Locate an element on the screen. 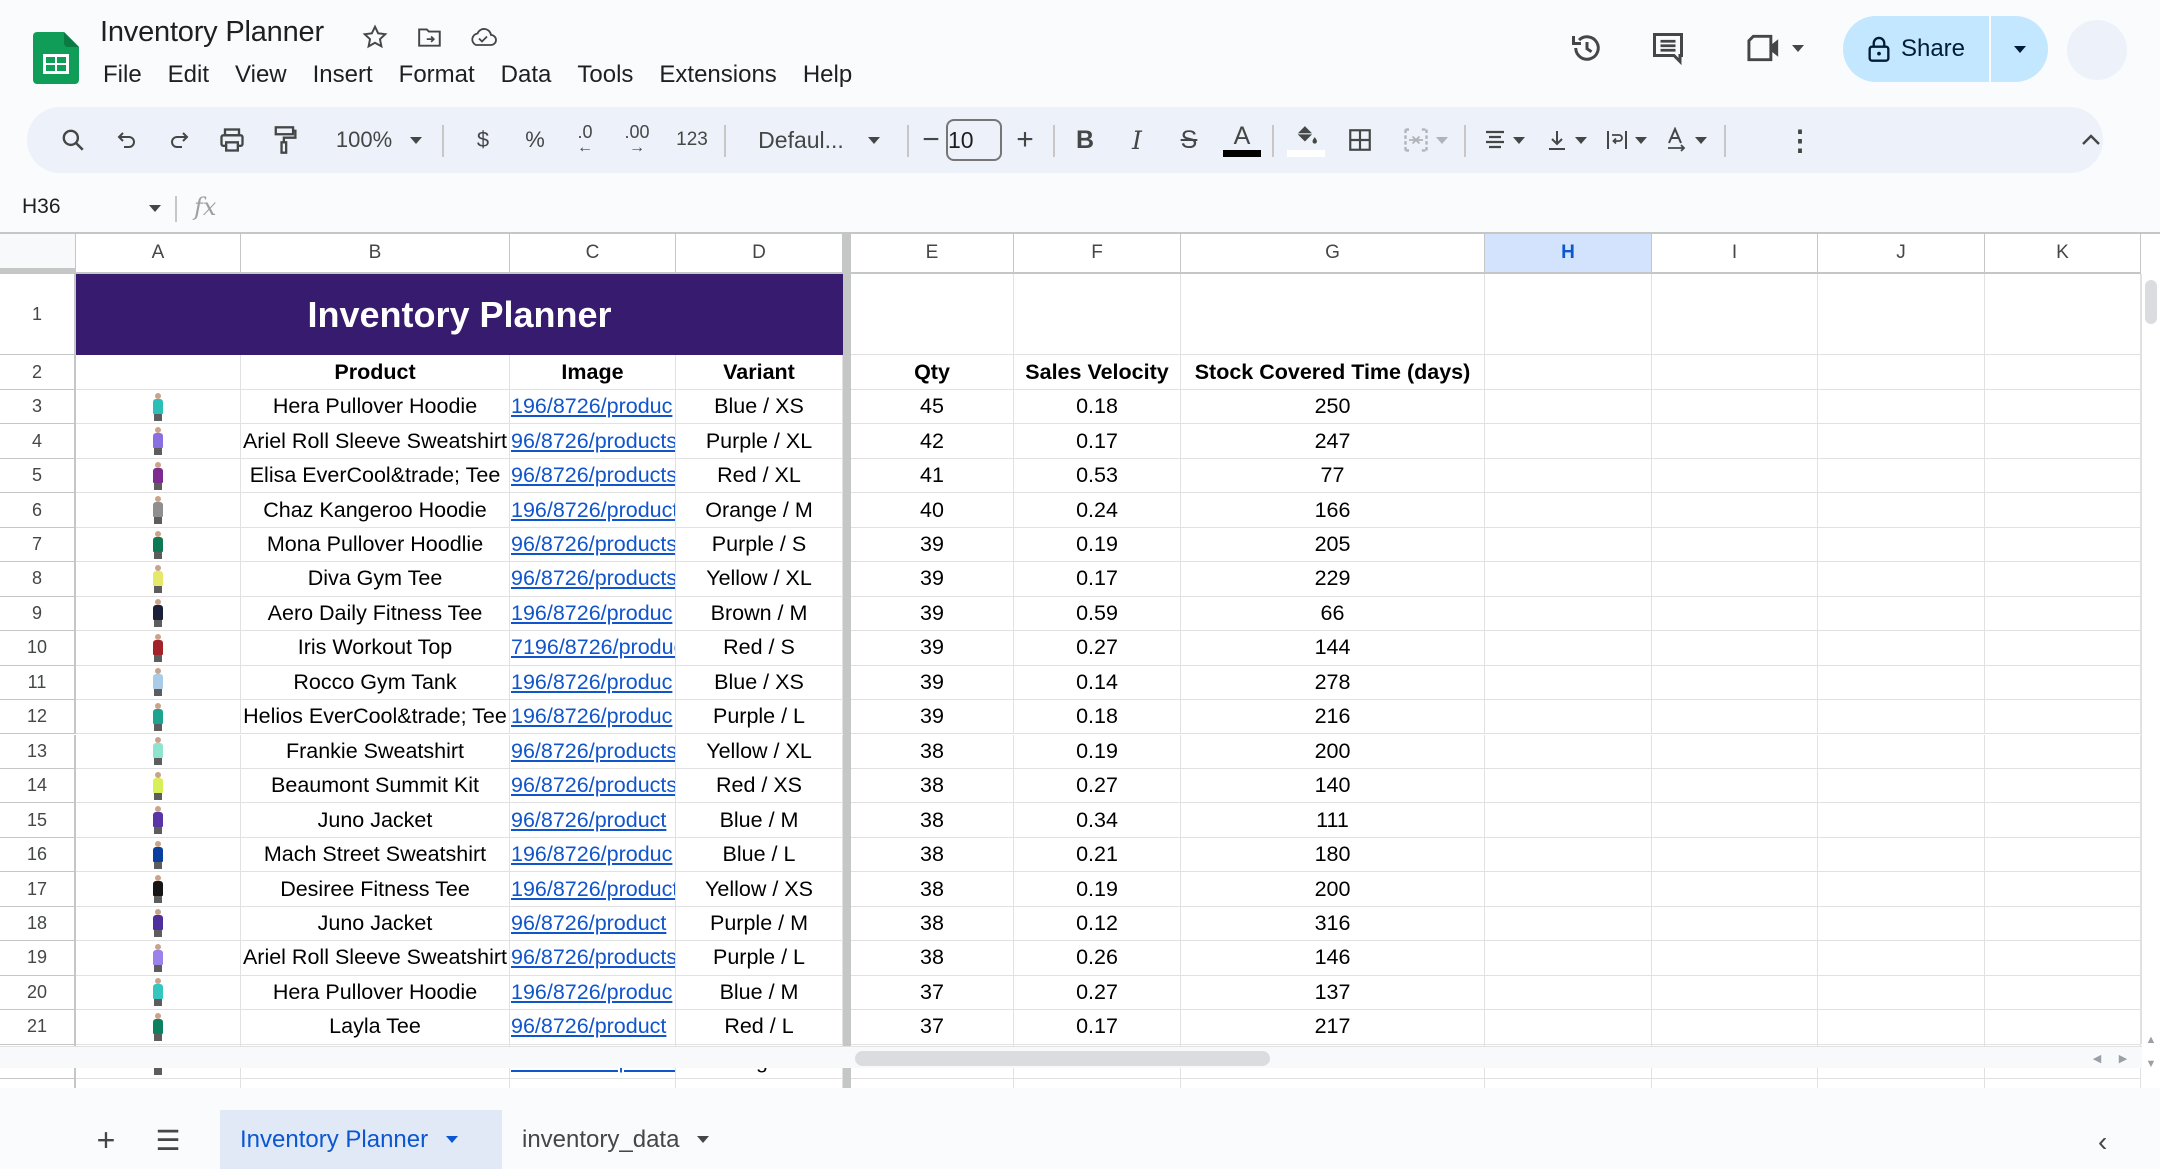 The width and height of the screenshot is (2160, 1169). cell-product: Aero Daily Fitness Tee is located at coordinates (375, 614).